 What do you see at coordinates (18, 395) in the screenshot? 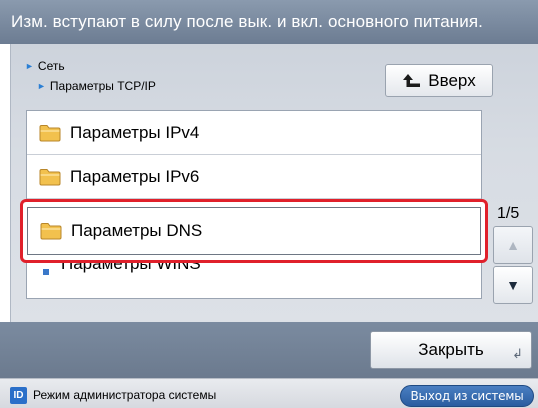
I see `id-icon: ID` at bounding box center [18, 395].